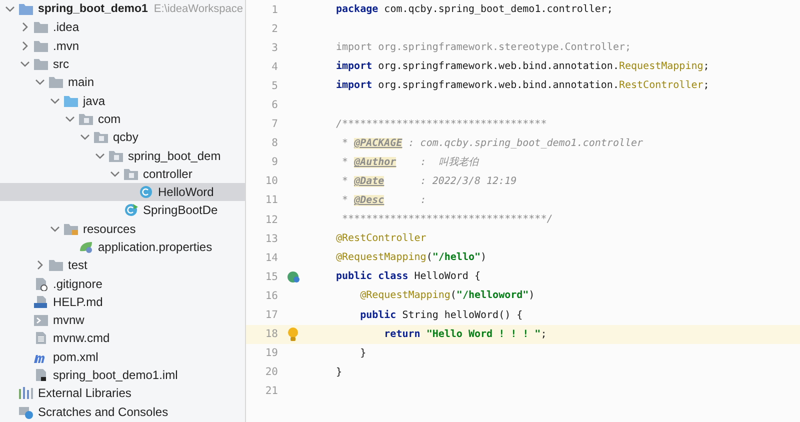  I want to click on code-line: import org.springframework.web.bind.annotation.RestController;, so click(523, 86).